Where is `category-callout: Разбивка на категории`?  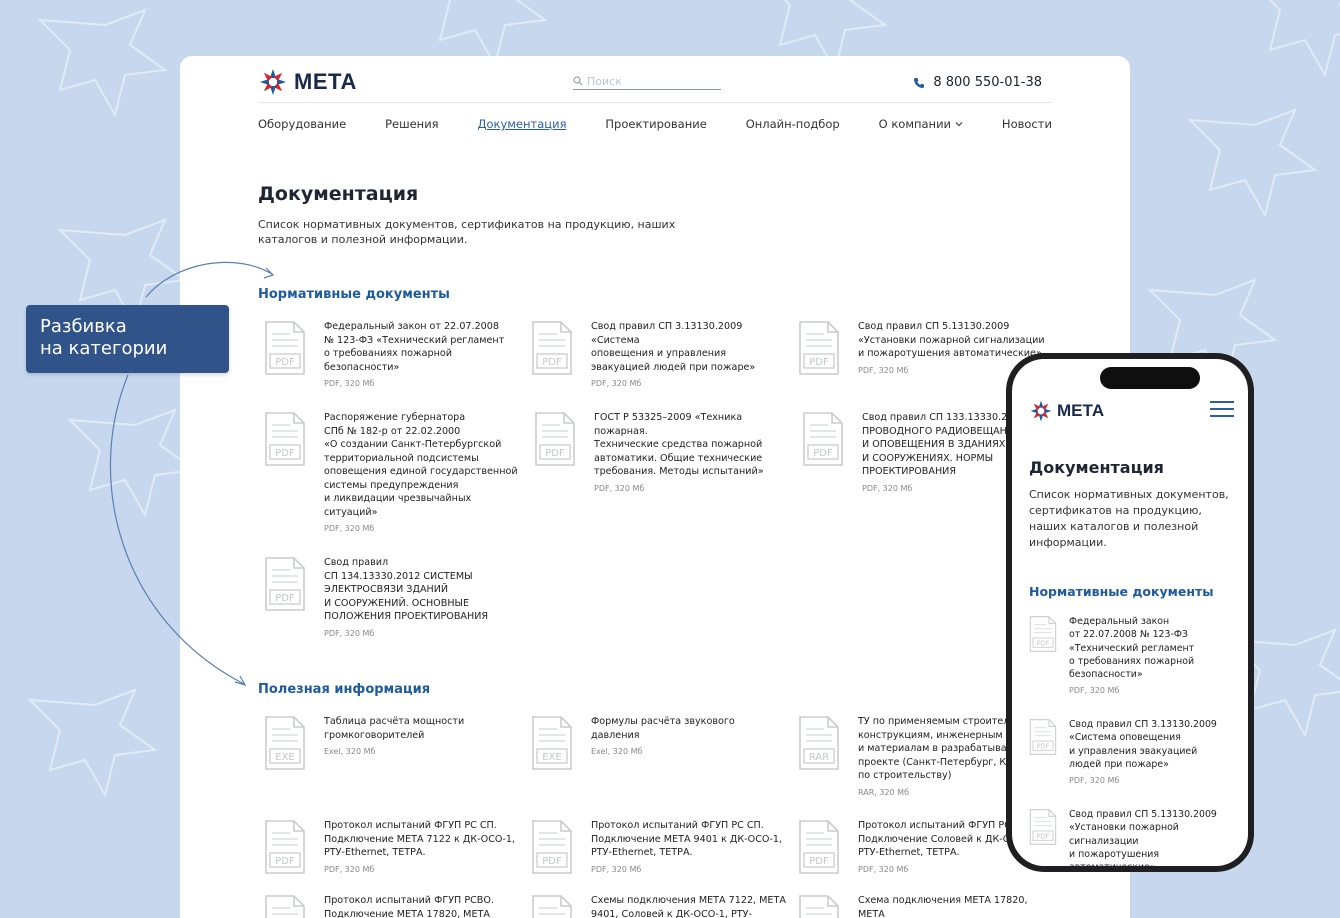 category-callout: Разбивка на категории is located at coordinates (127, 339).